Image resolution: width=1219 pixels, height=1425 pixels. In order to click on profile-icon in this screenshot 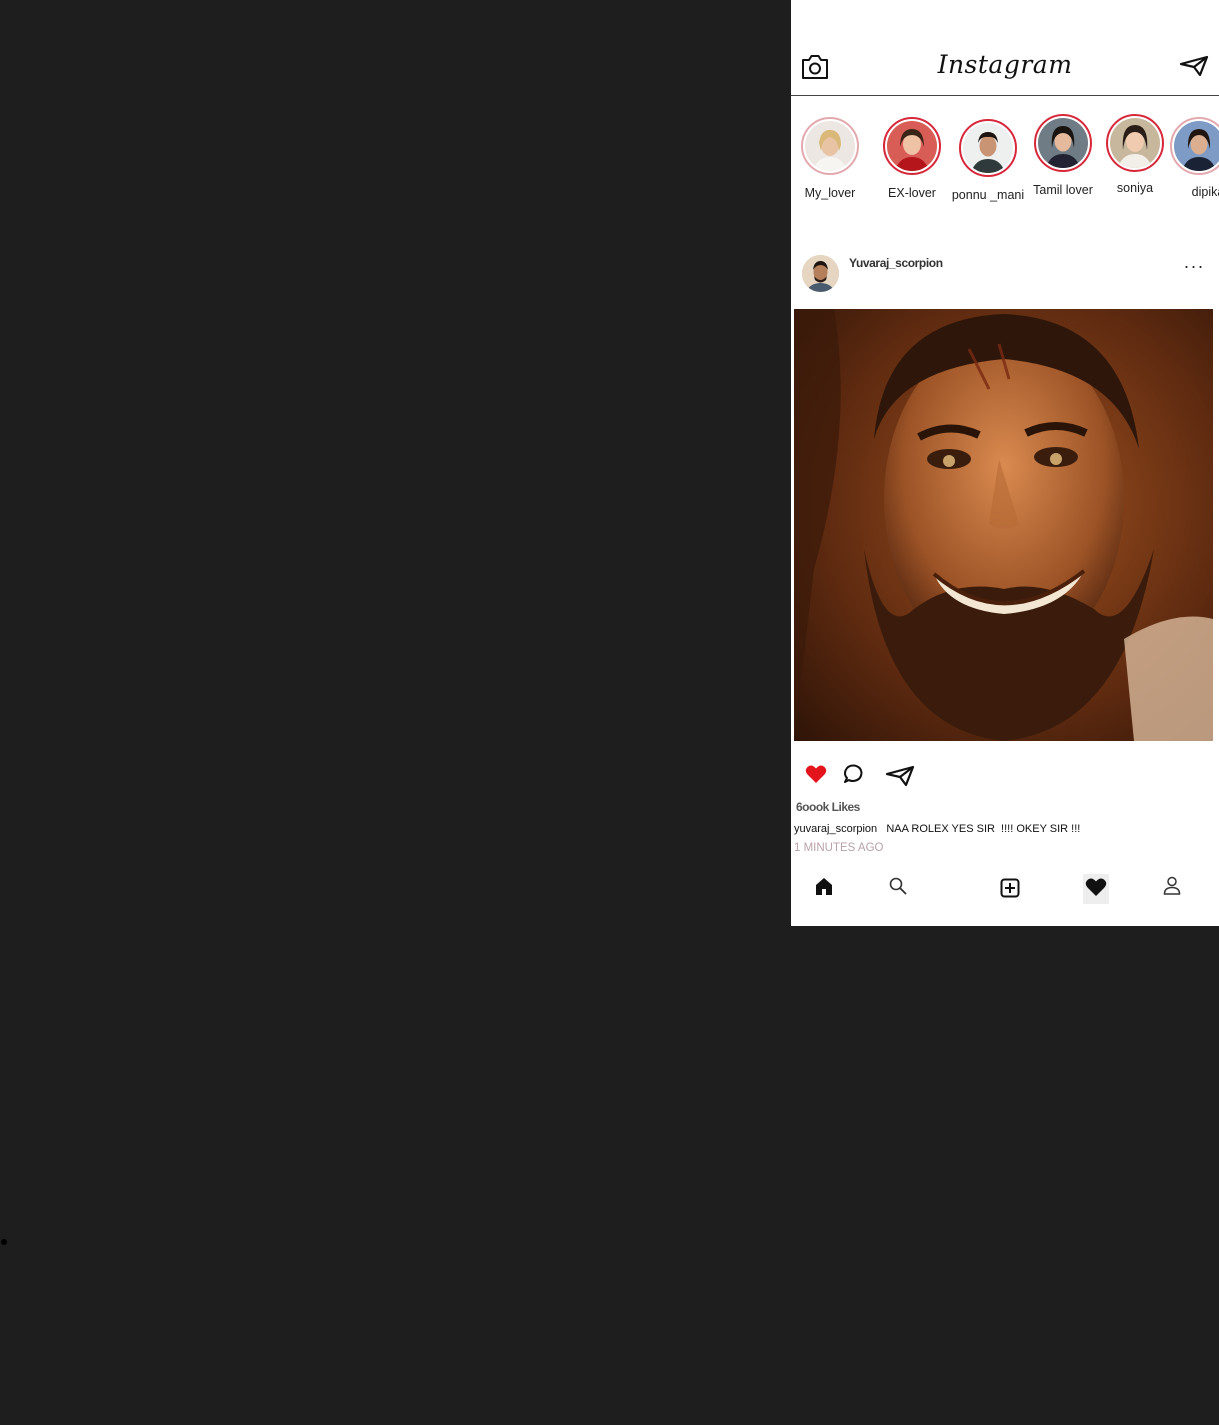, I will do `click(1172, 888)`.